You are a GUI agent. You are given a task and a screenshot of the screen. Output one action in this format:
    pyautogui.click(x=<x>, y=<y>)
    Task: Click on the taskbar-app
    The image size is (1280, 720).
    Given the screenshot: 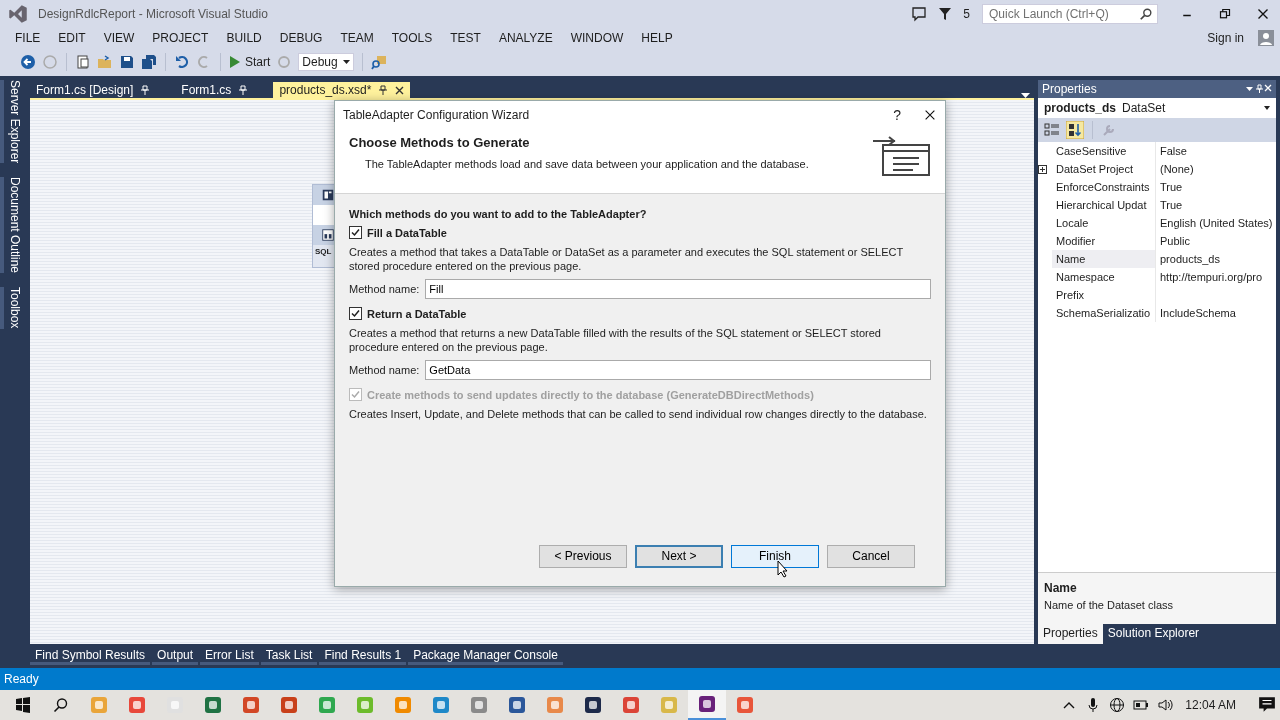 What is the action you would take?
    pyautogui.click(x=707, y=705)
    